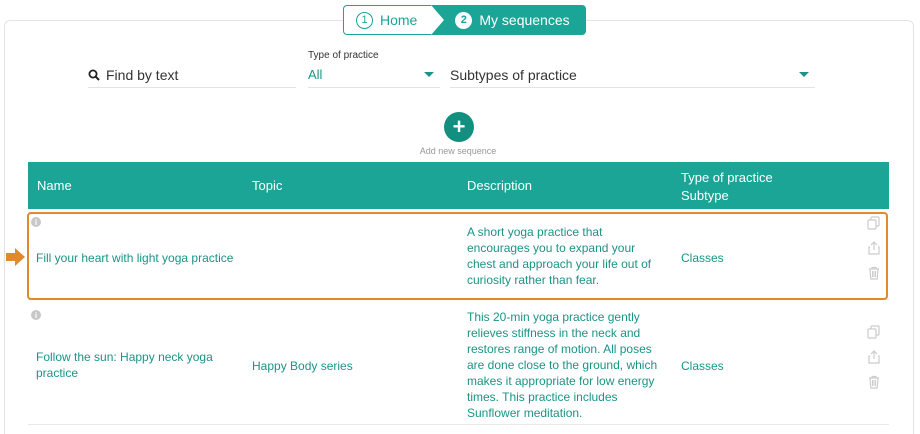 The height and width of the screenshot is (434, 920). What do you see at coordinates (399, 20) in the screenshot?
I see `breadcrumb-home-label: Home` at bounding box center [399, 20].